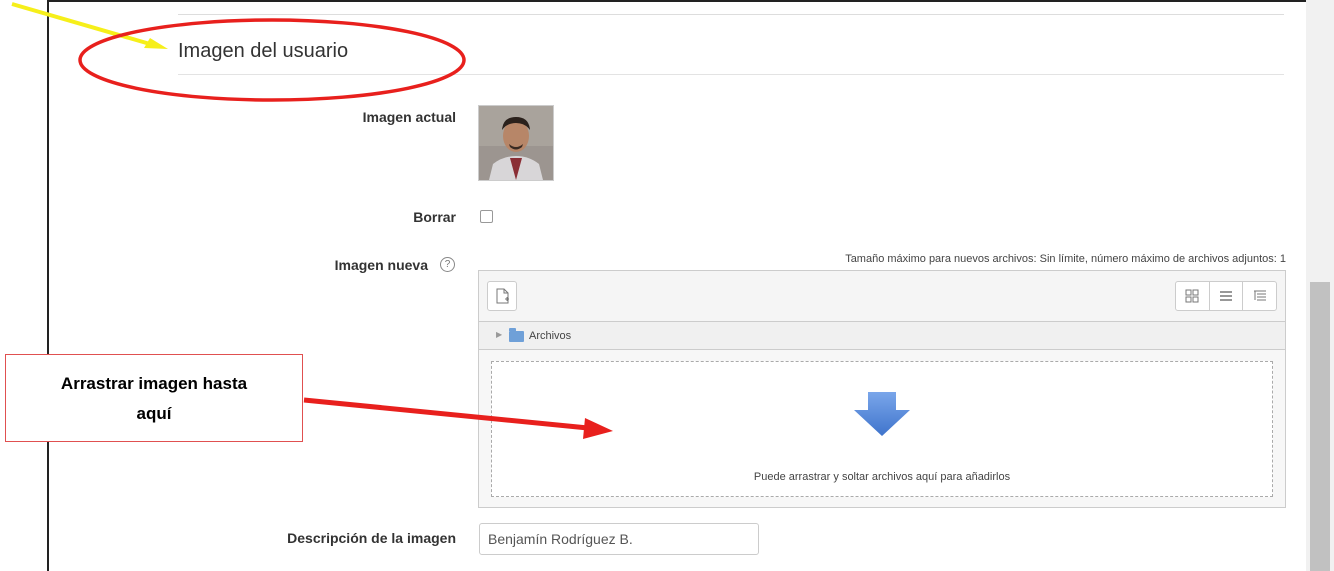 The height and width of the screenshot is (571, 1334). What do you see at coordinates (882, 414) in the screenshot?
I see `drop-arrow-icon` at bounding box center [882, 414].